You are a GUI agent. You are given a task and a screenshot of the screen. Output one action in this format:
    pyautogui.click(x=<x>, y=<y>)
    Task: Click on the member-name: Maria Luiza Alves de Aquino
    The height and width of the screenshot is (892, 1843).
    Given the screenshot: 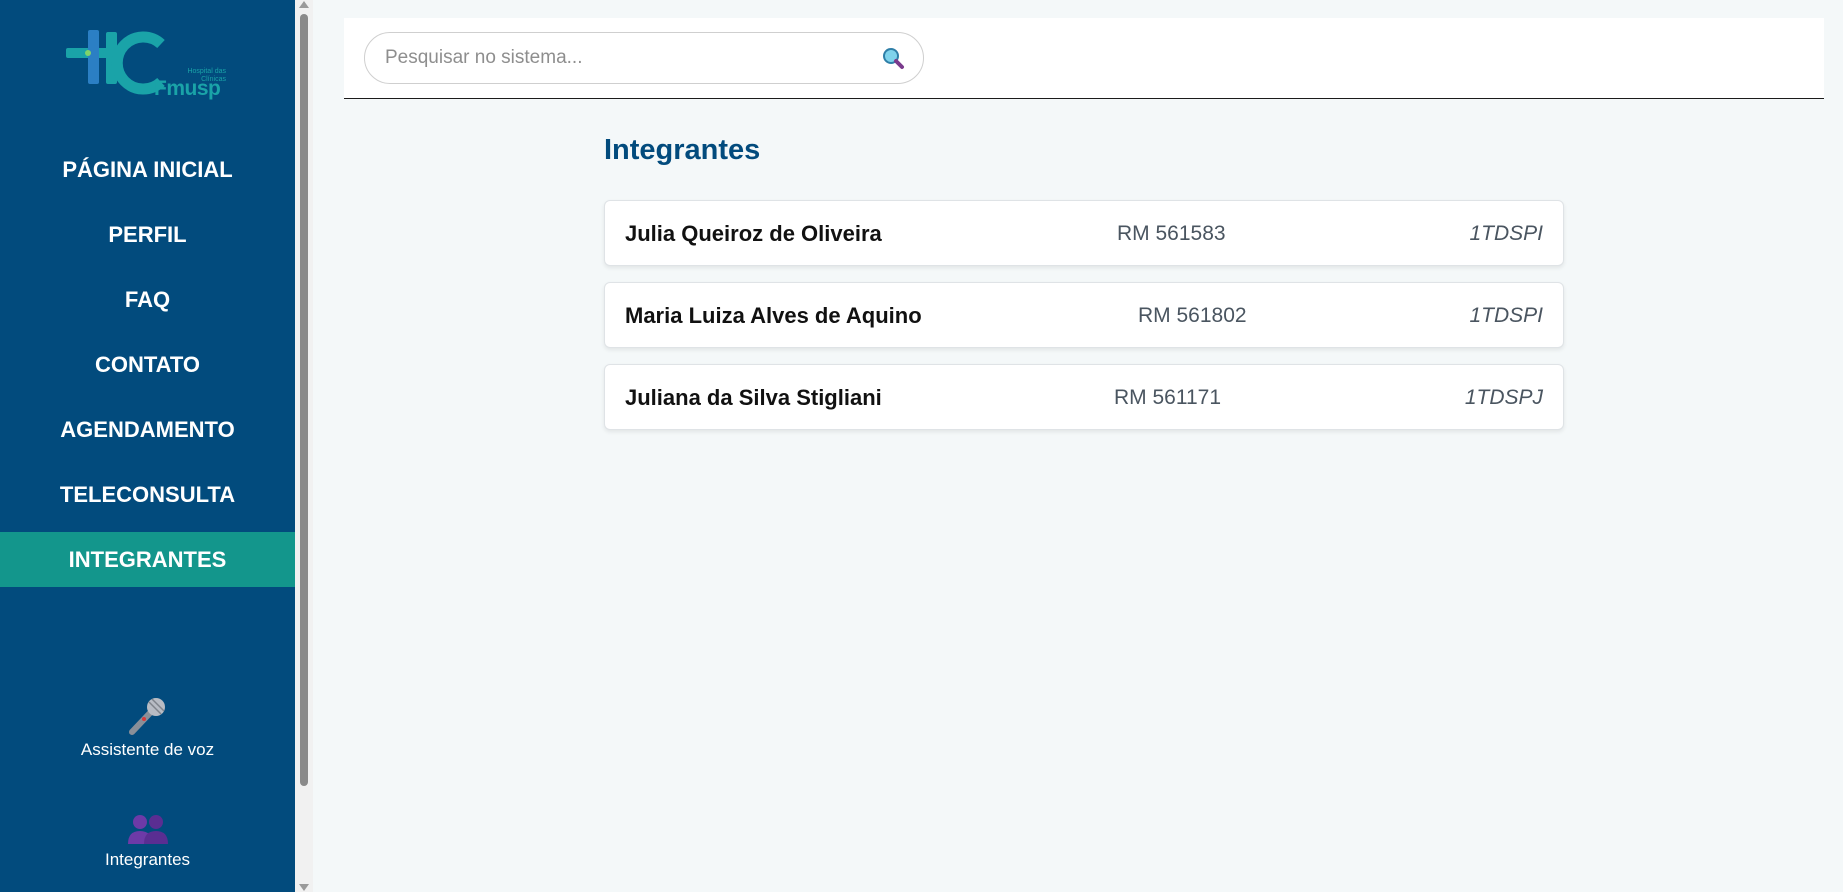 What is the action you would take?
    pyautogui.click(x=773, y=315)
    